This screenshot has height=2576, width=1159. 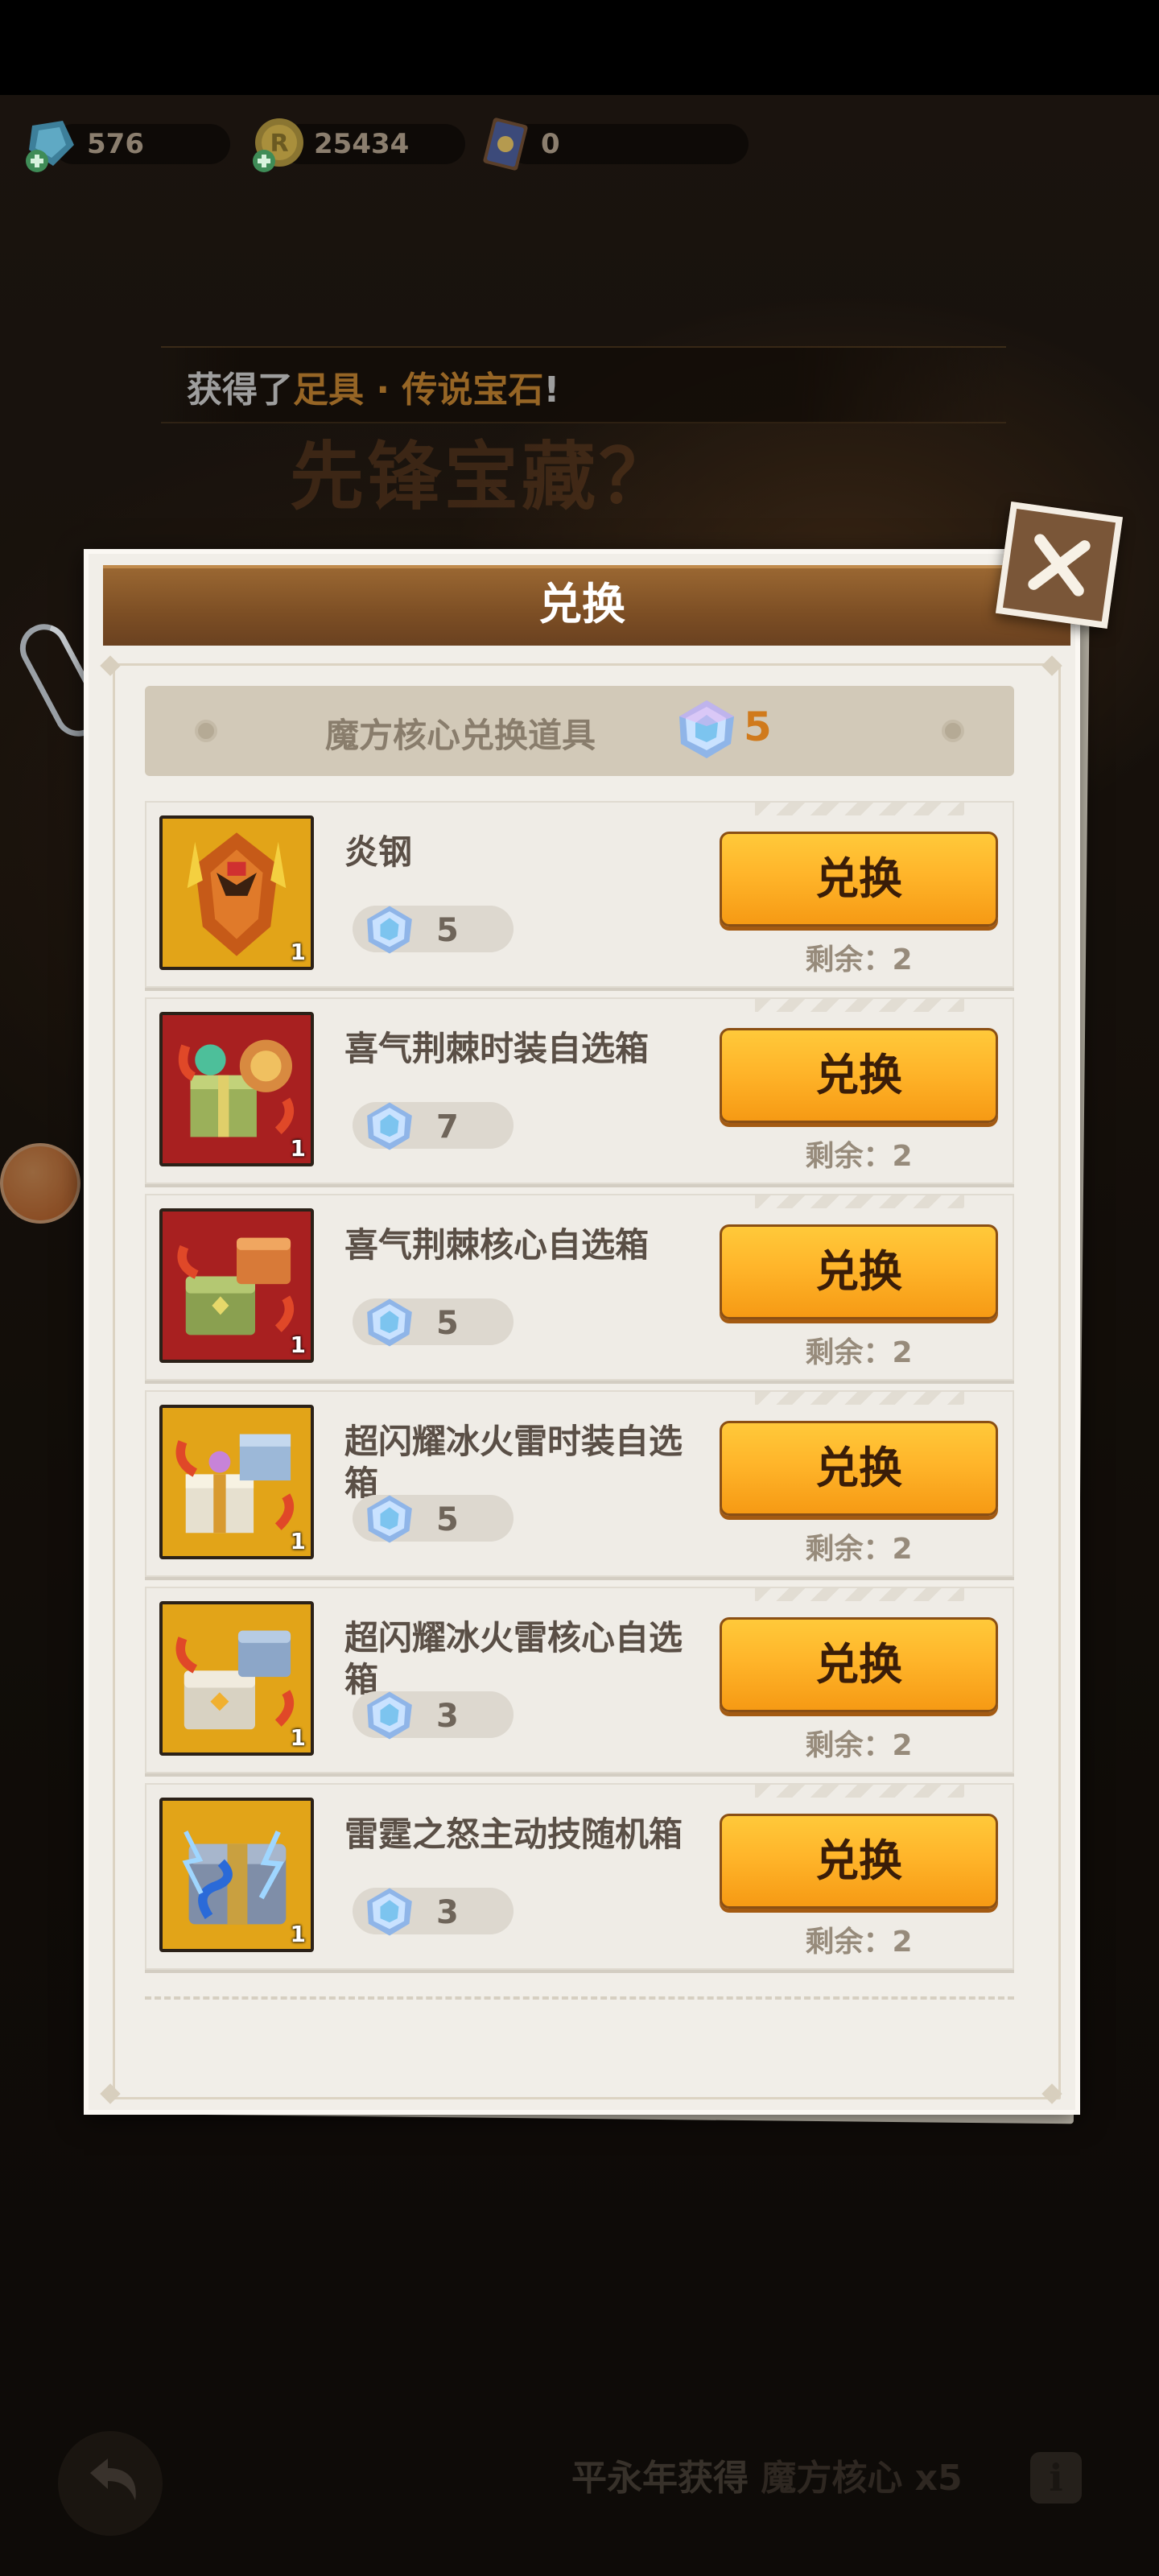 What do you see at coordinates (505, 144) in the screenshot?
I see `card-icon` at bounding box center [505, 144].